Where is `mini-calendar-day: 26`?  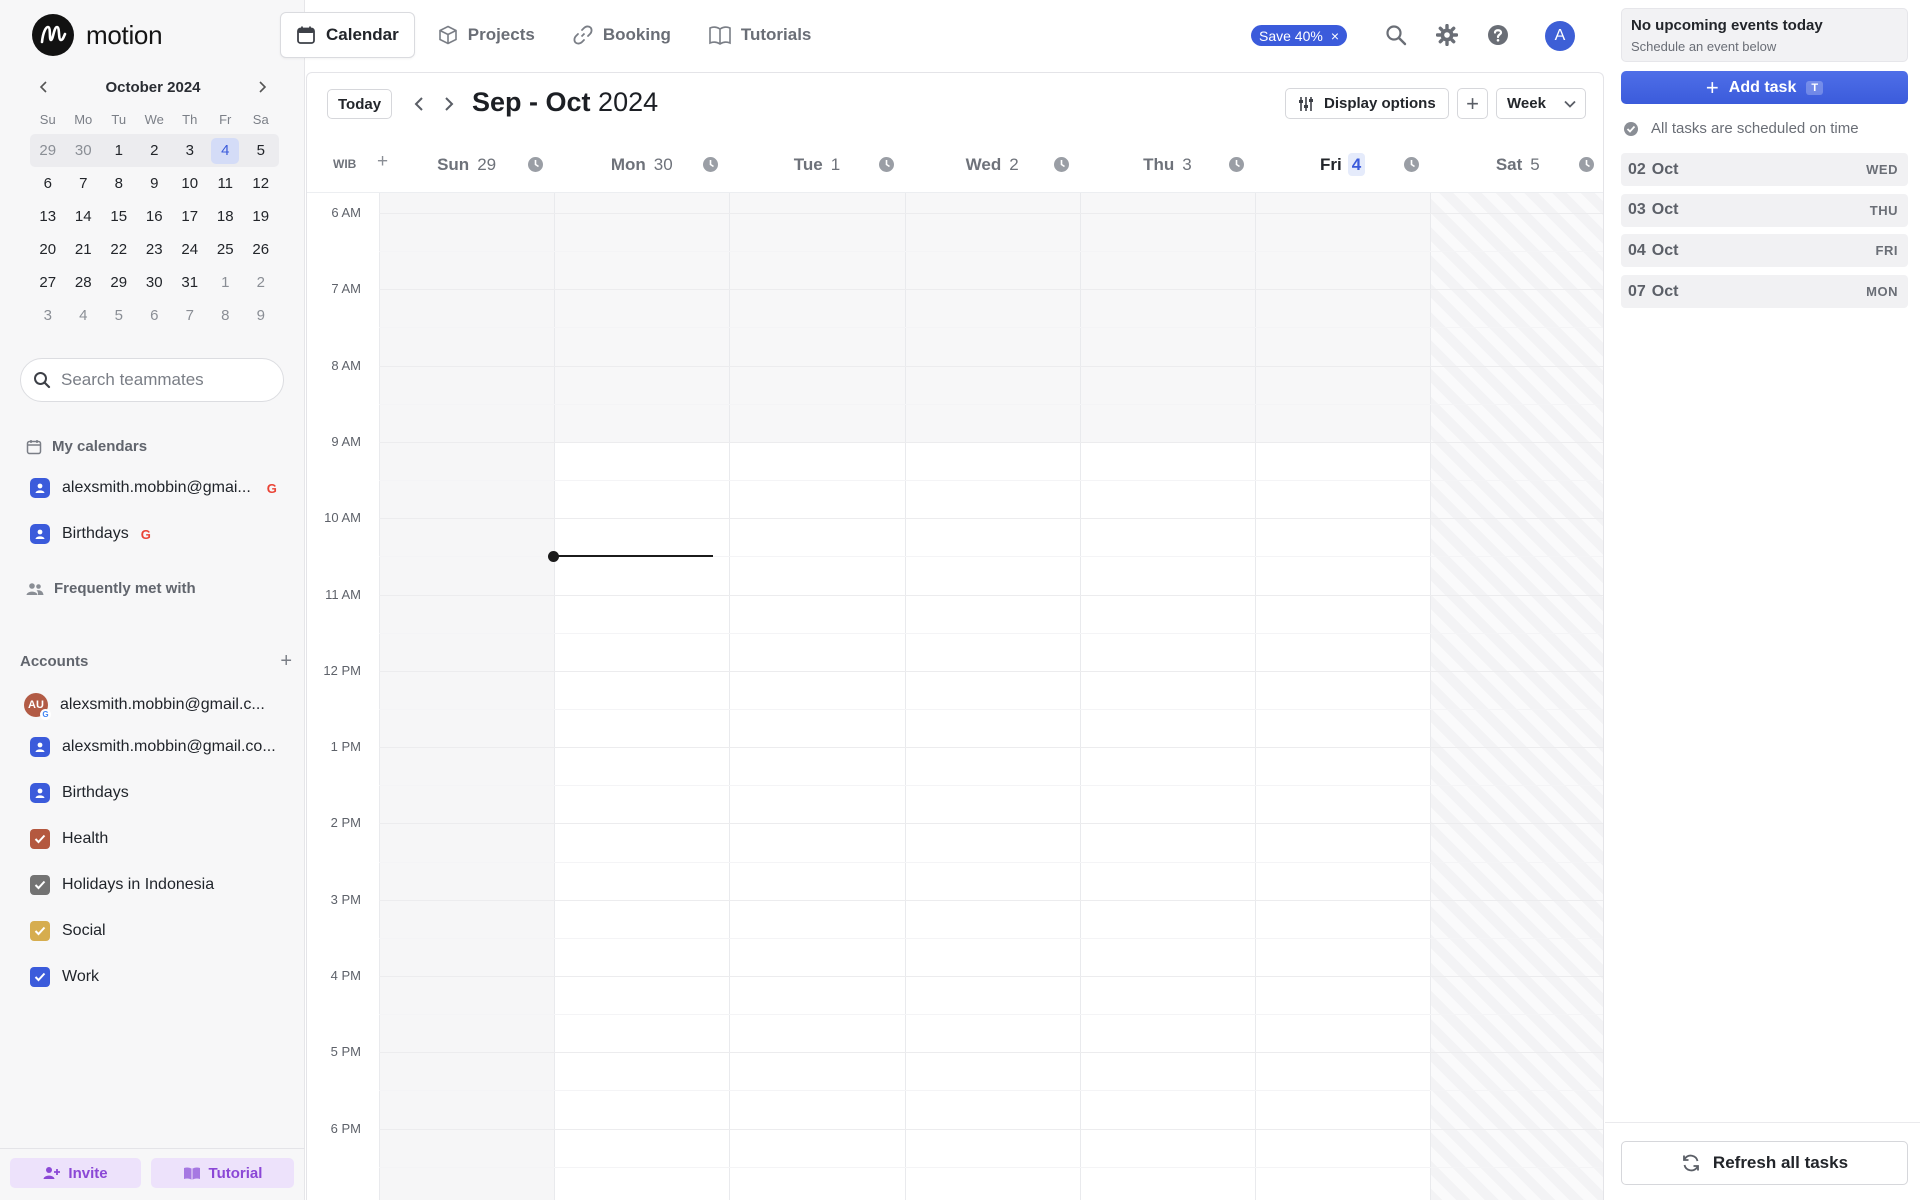
mini-calendar-day: 26 is located at coordinates (261, 249).